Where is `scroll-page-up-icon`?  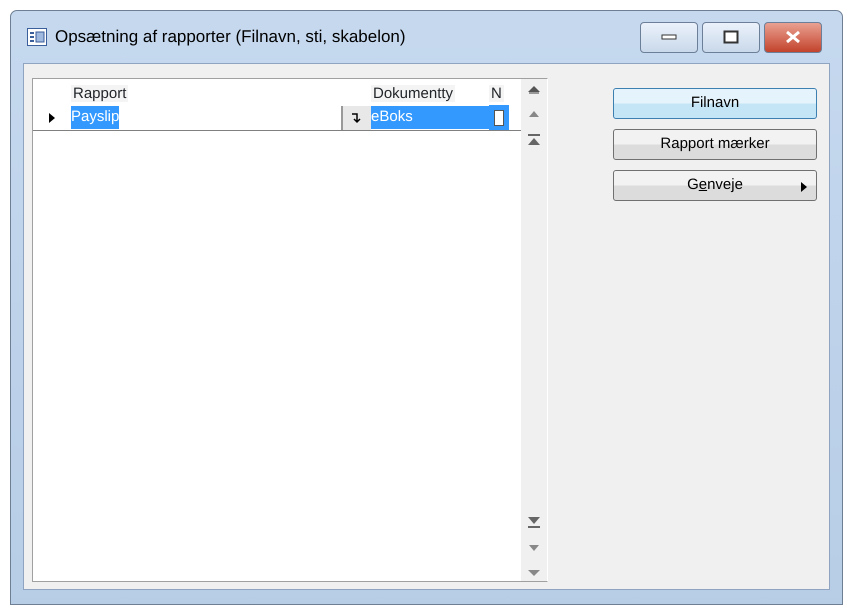 scroll-page-up-icon is located at coordinates (534, 90).